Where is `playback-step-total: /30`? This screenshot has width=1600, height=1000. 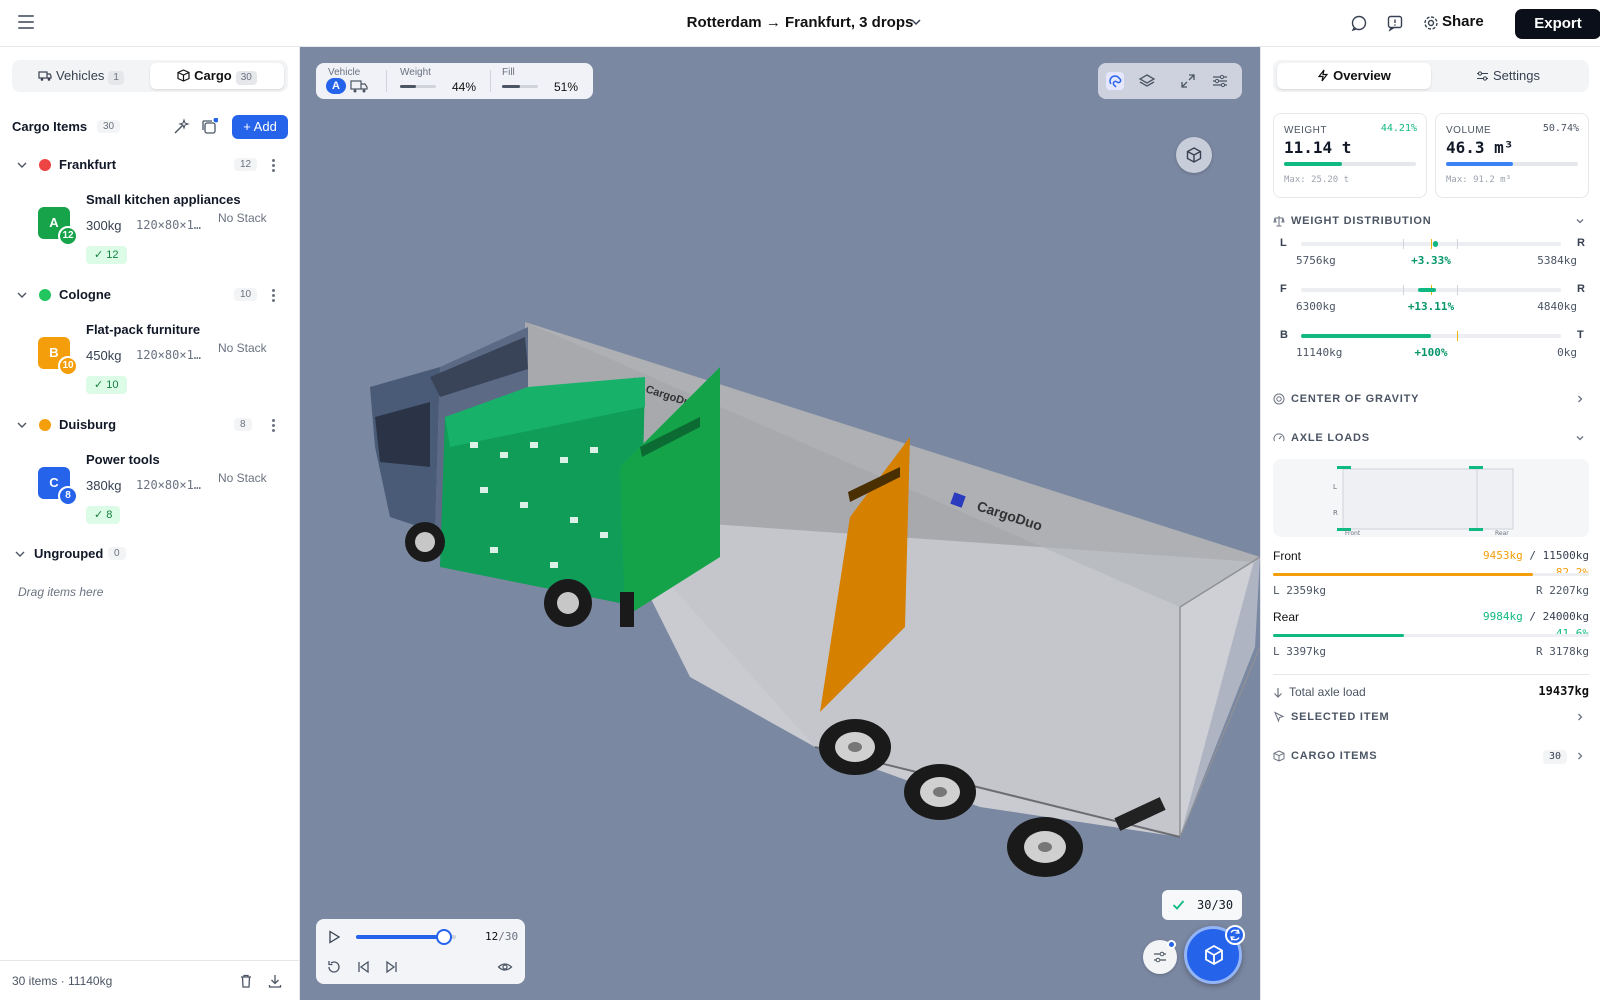 playback-step-total: /30 is located at coordinates (508, 936).